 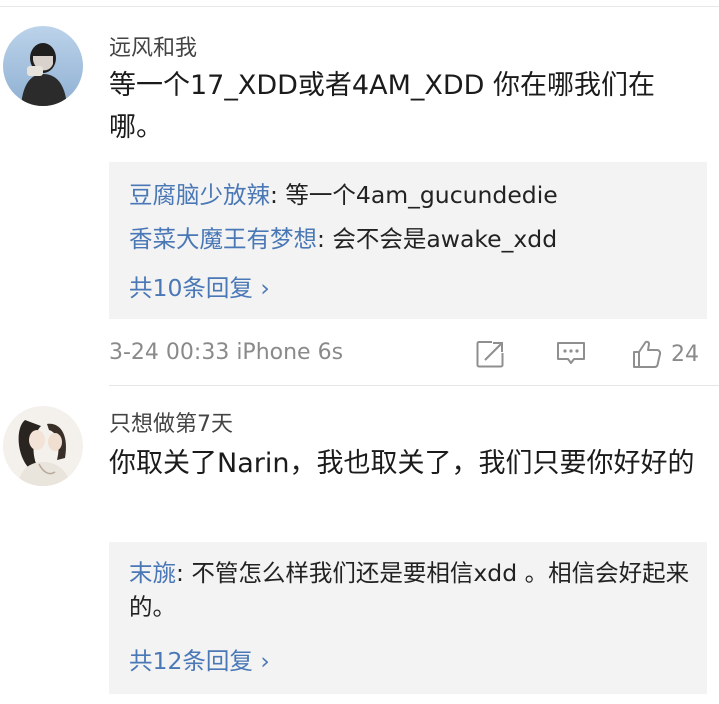 I want to click on repost-button, so click(x=490, y=354).